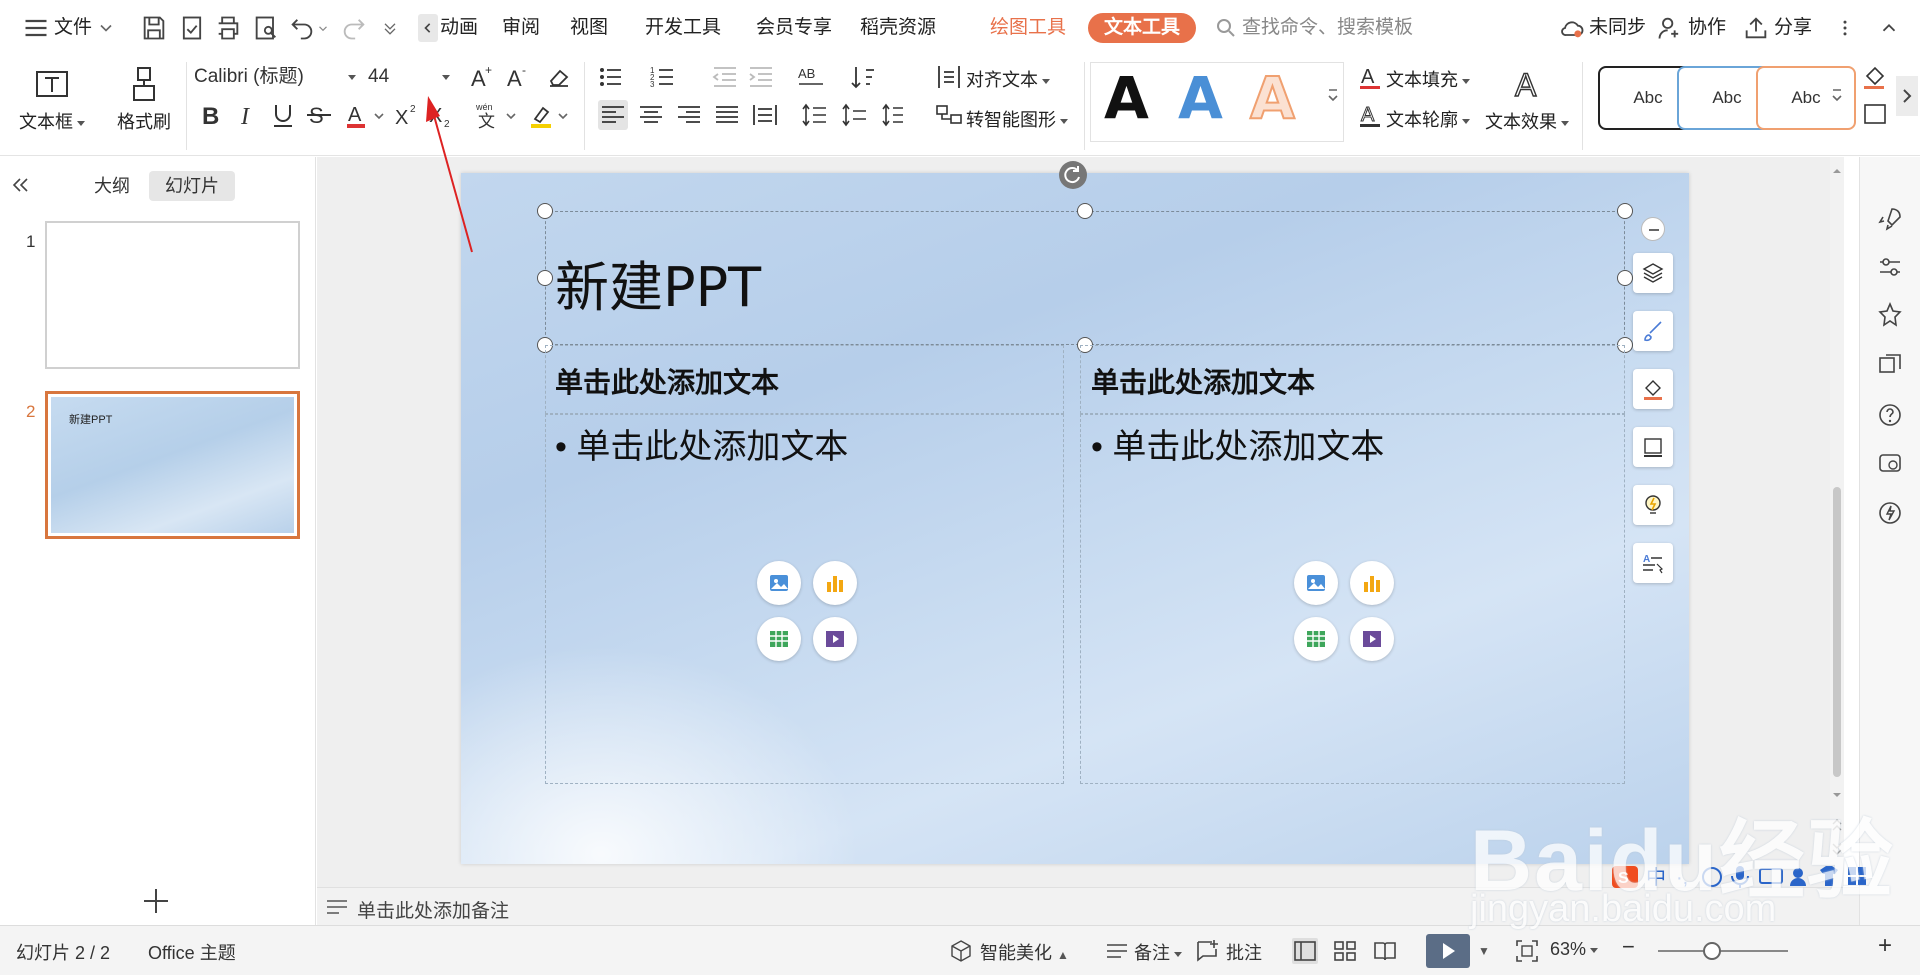 This screenshot has width=1920, height=975. What do you see at coordinates (1385, 951) in the screenshot?
I see `reading-view-icon` at bounding box center [1385, 951].